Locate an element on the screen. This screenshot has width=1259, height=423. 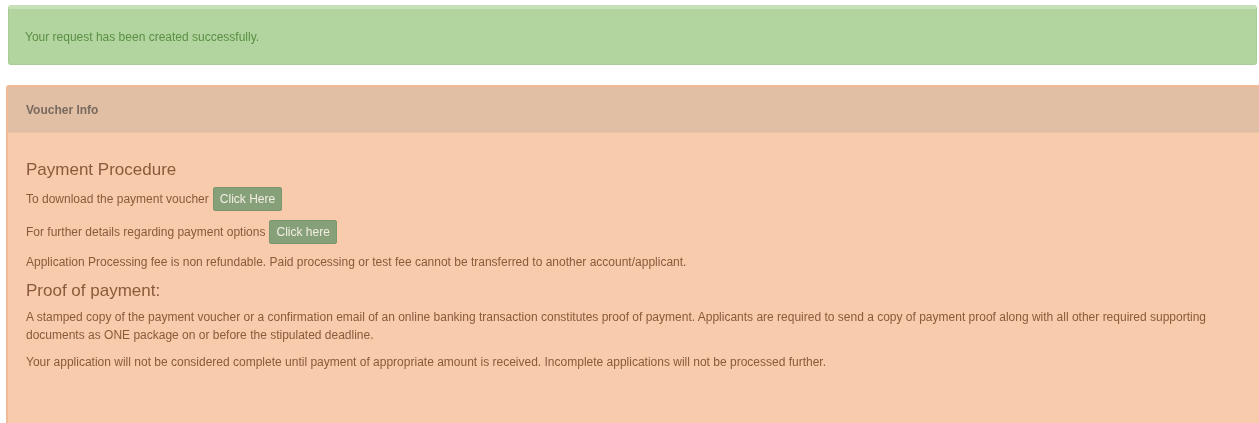
instruction-text: To download the payment voucher is located at coordinates (117, 199).